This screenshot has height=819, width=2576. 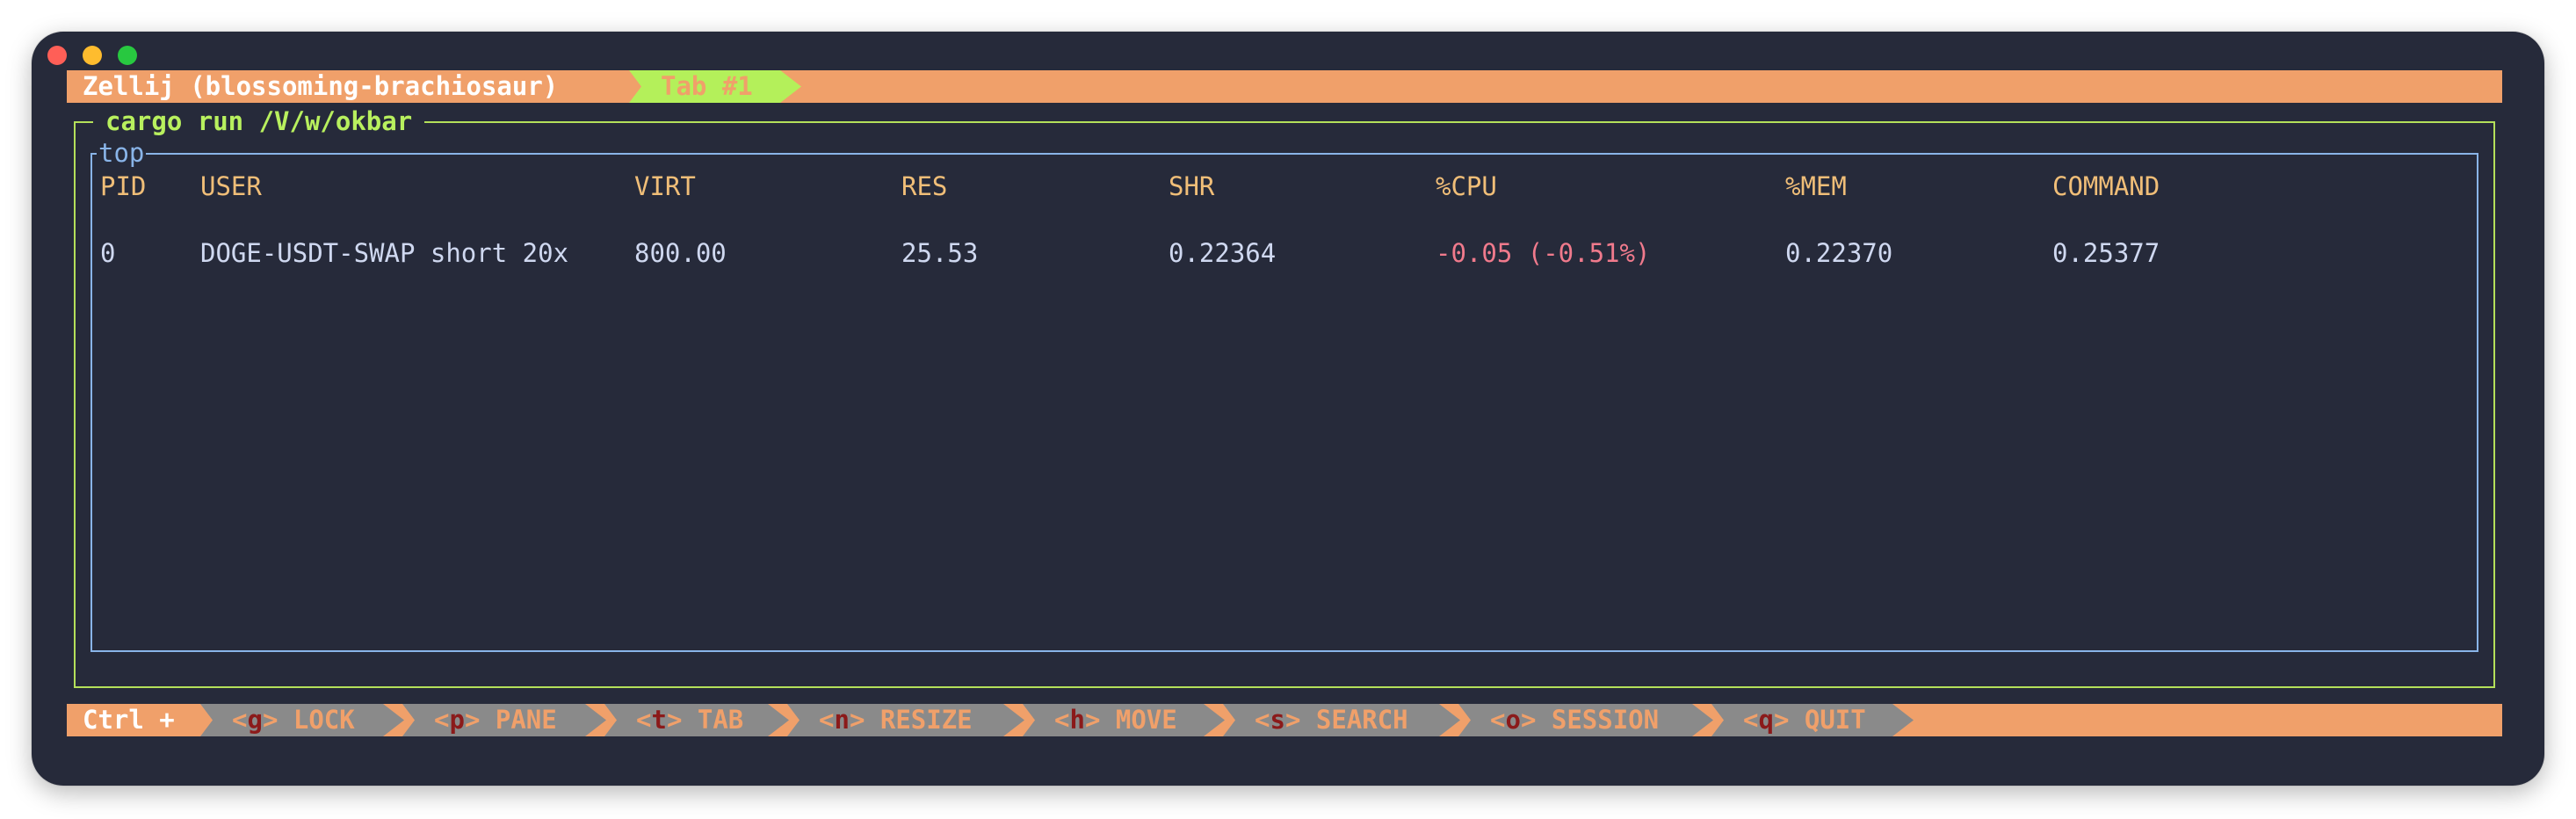 I want to click on zellij-tab-bar: Zellij (blossoming-brachiosaur) Tab #1, so click(x=1284, y=86).